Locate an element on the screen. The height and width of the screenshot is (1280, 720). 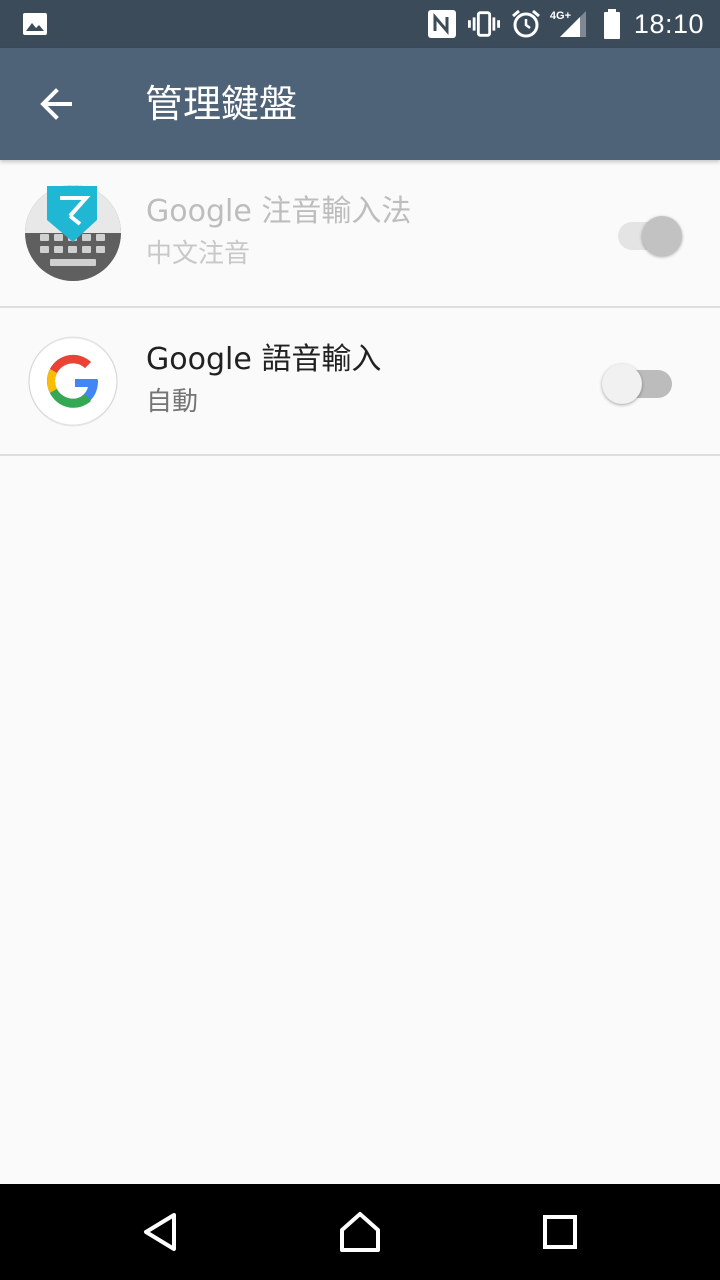
status-icons: 4G+ 18:10 is located at coordinates (565, 24).